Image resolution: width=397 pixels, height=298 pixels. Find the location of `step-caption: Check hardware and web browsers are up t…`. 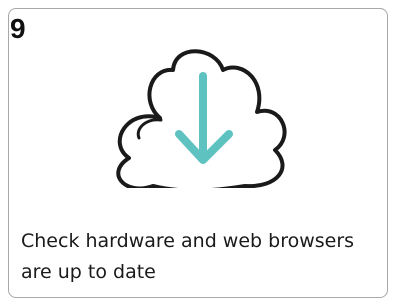

step-caption: Check hardware and web browsers are up t… is located at coordinates (188, 256).